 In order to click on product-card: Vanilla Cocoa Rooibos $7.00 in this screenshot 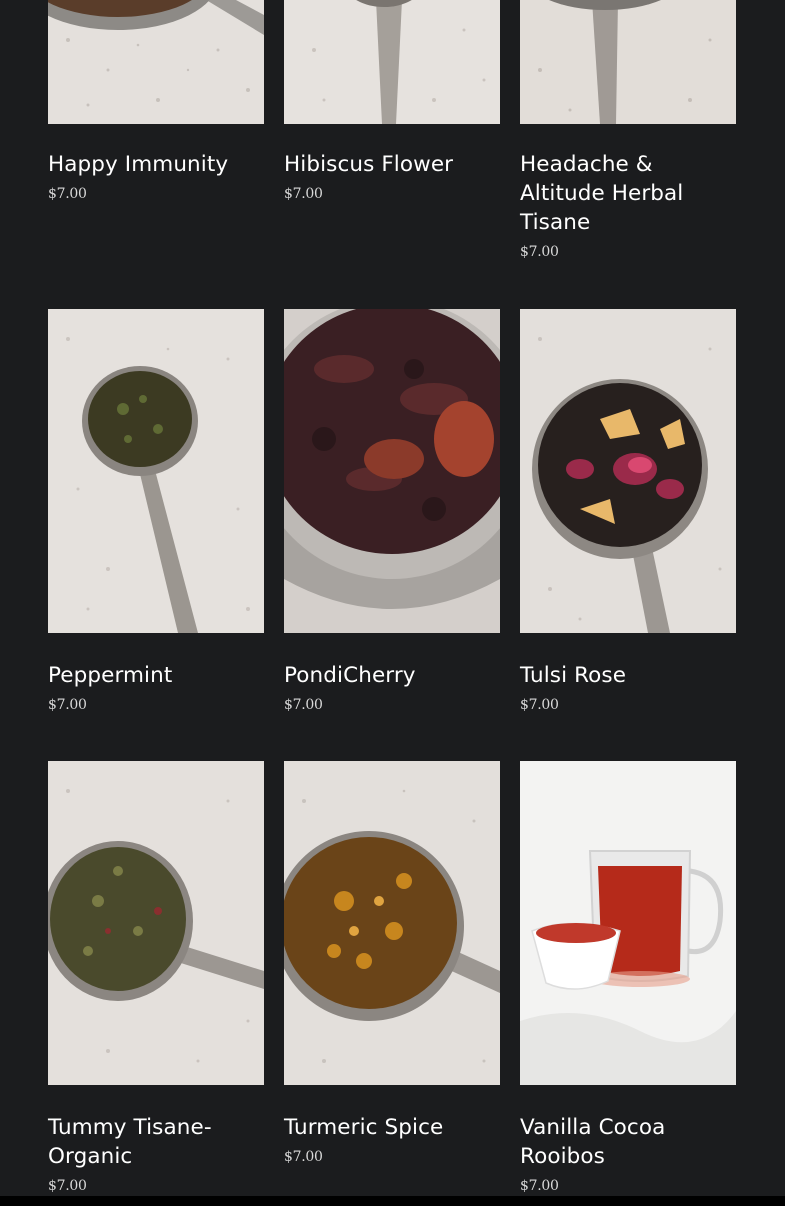, I will do `click(628, 978)`.